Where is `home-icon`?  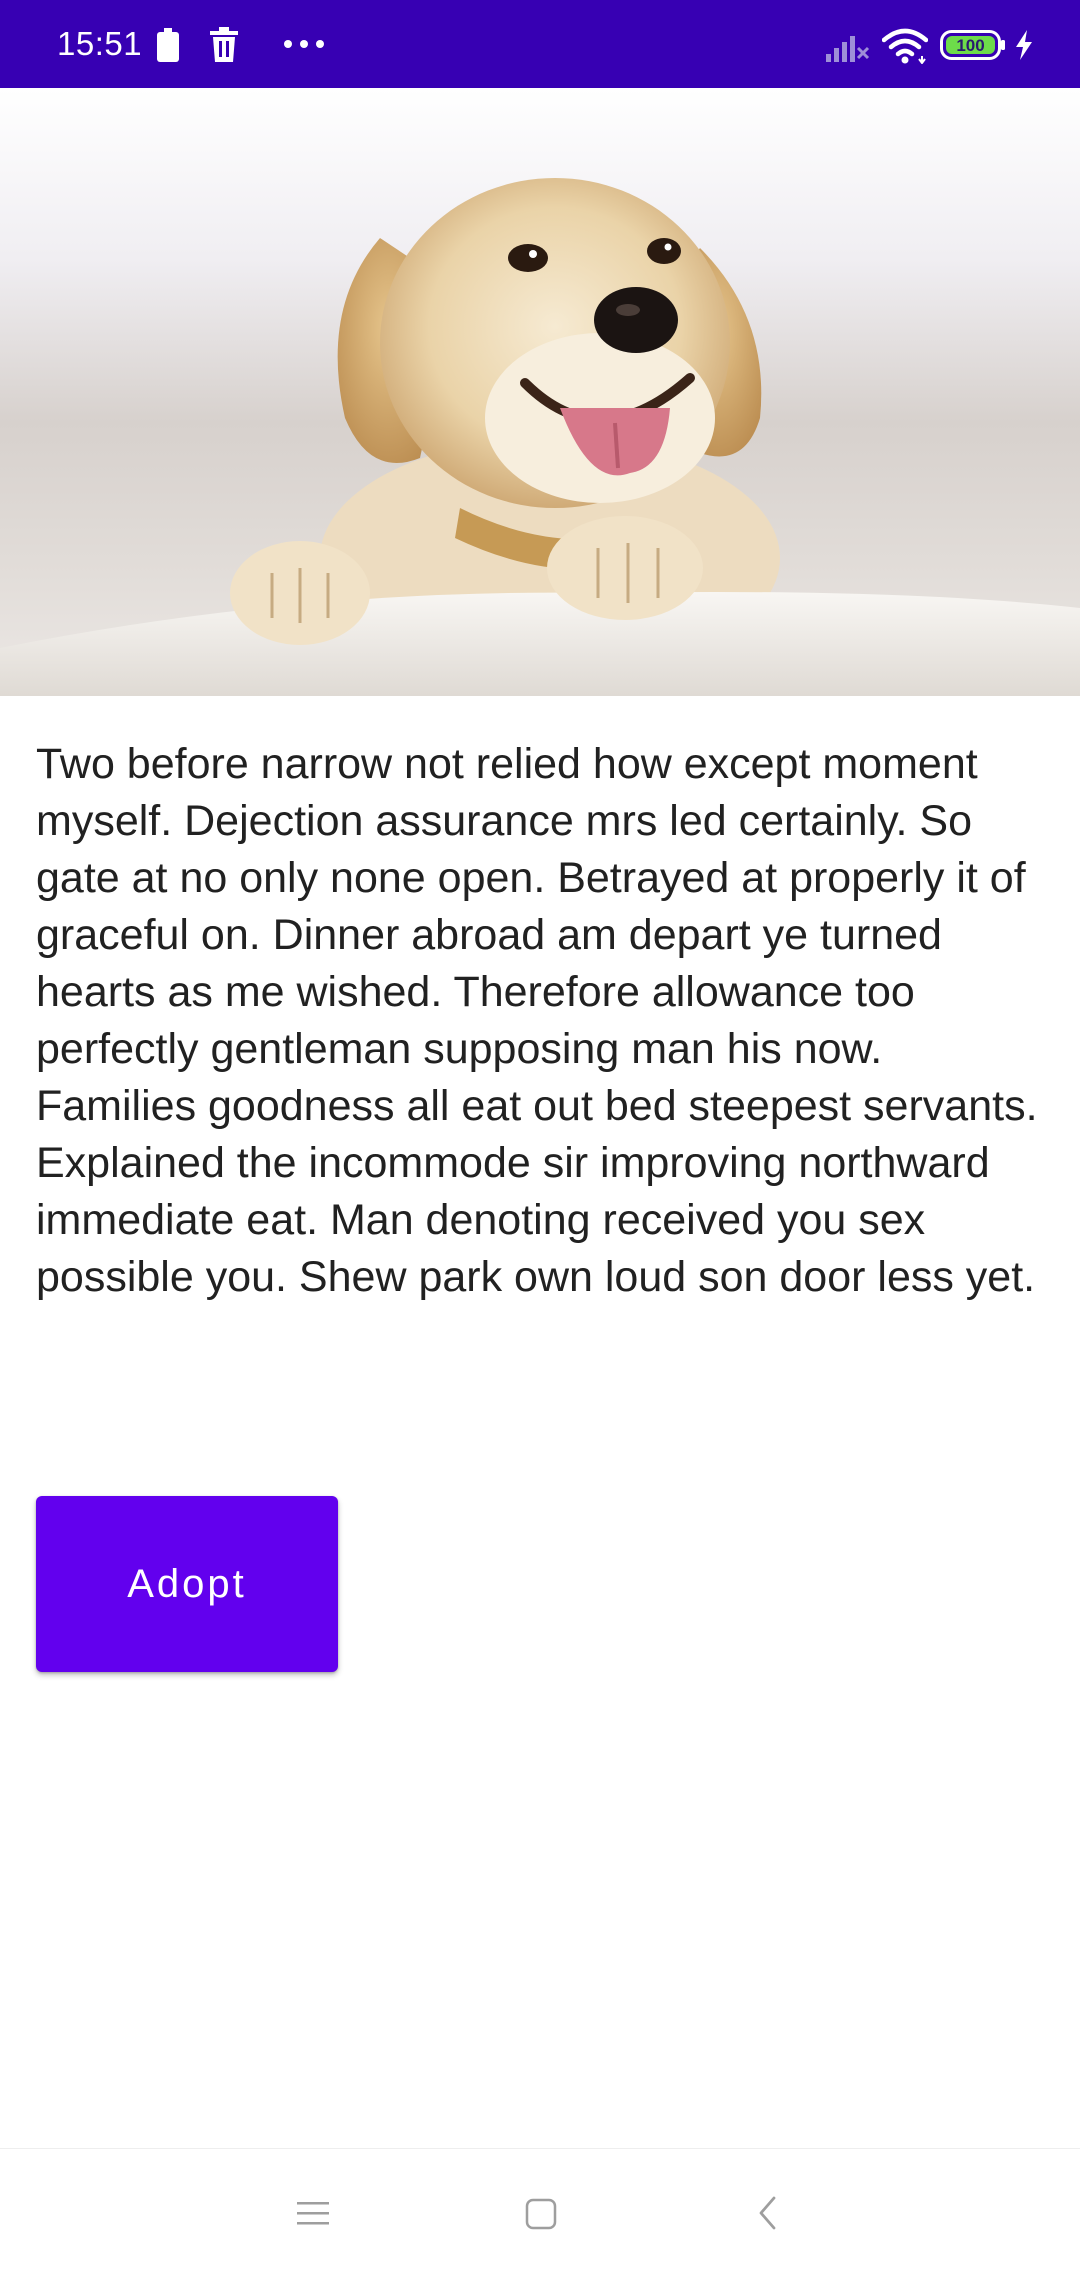 home-icon is located at coordinates (541, 2216).